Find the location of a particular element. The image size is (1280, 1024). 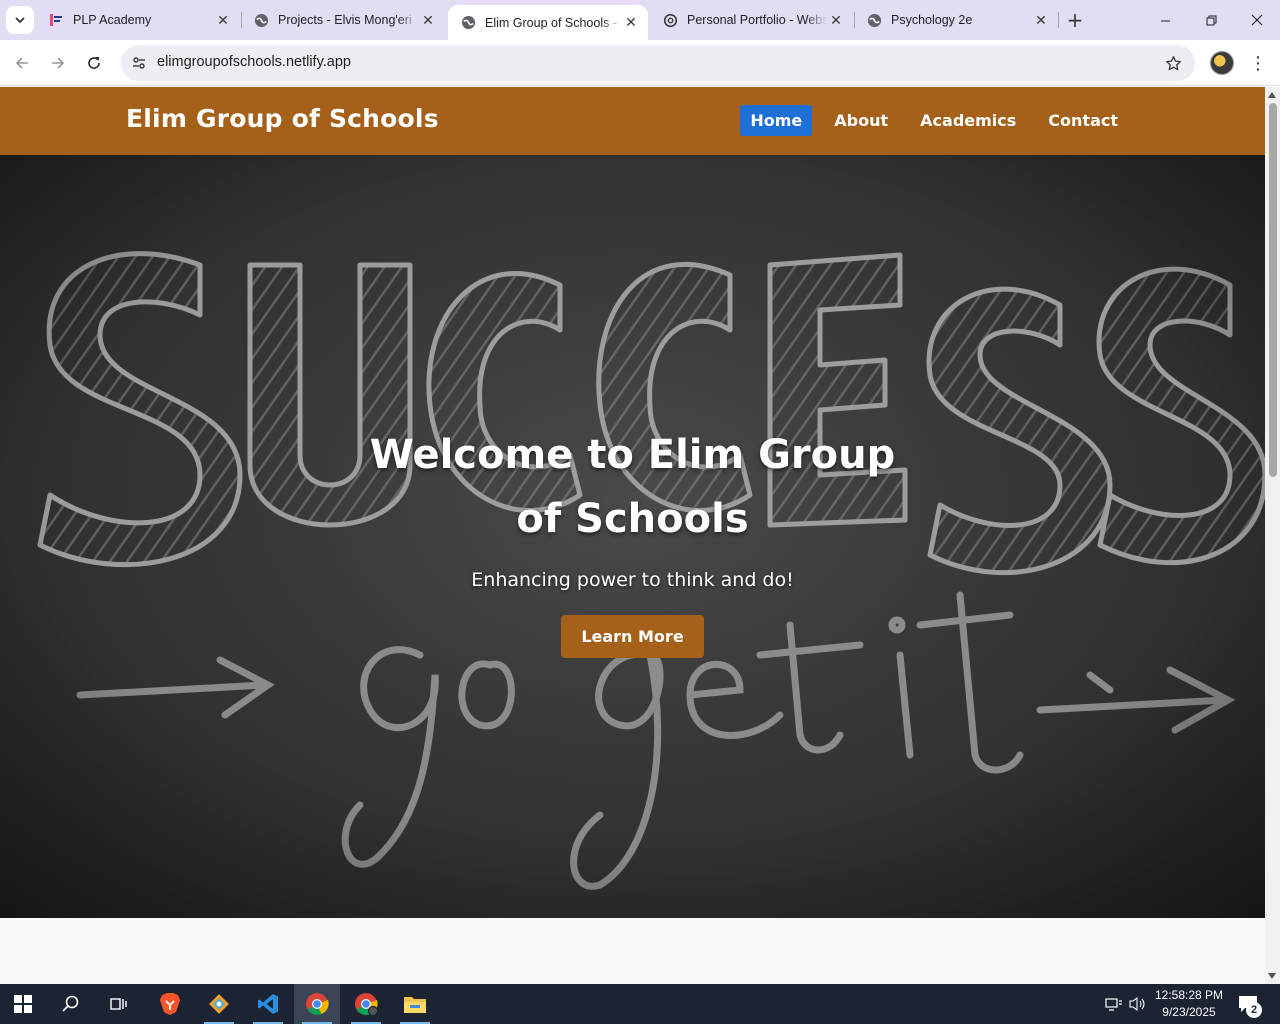

restore-icon is located at coordinates (1211, 20).